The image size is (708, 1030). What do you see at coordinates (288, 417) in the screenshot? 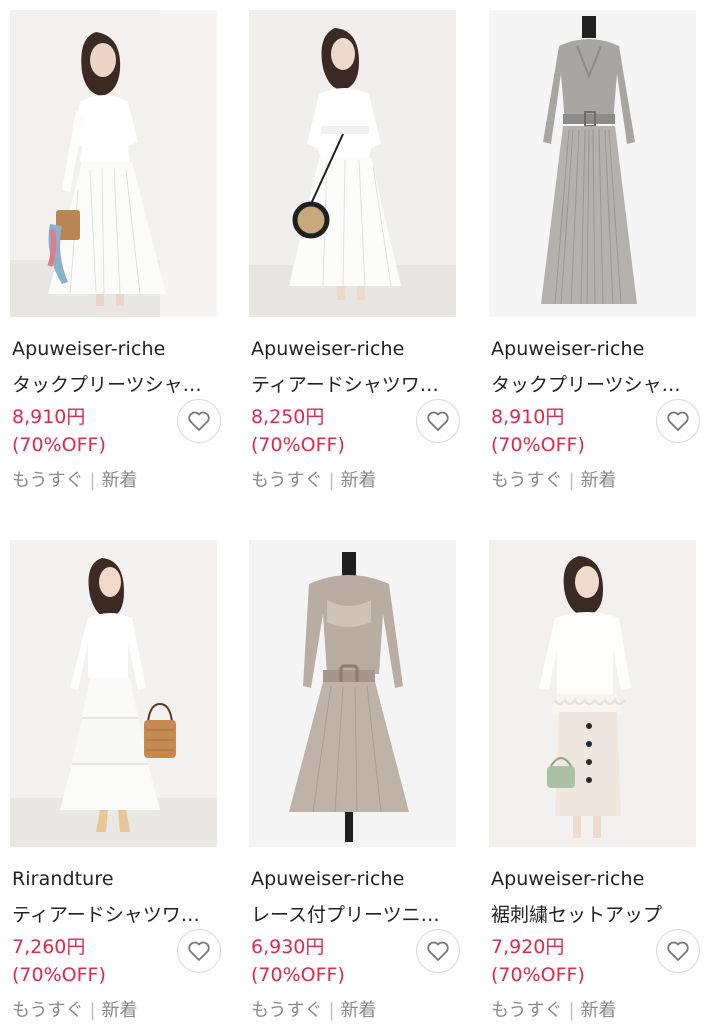
I see `product-price: 8,250円` at bounding box center [288, 417].